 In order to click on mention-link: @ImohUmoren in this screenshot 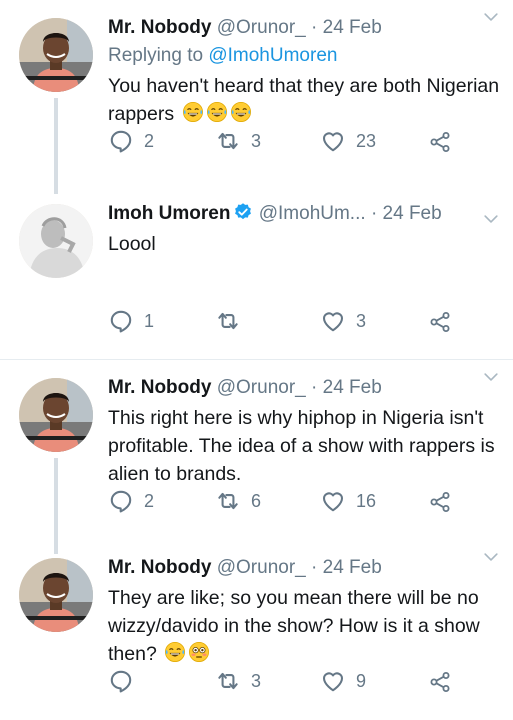, I will do `click(272, 55)`.